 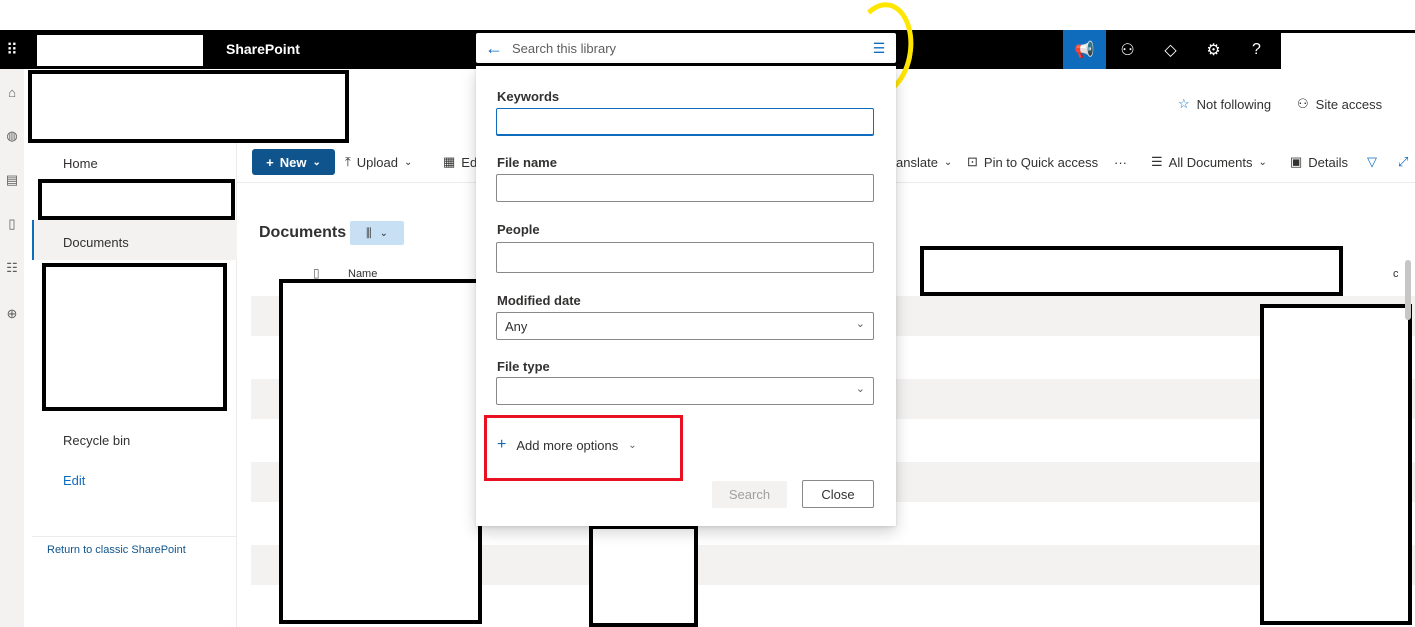 I want to click on redacted-right-column, so click(x=1336, y=464).